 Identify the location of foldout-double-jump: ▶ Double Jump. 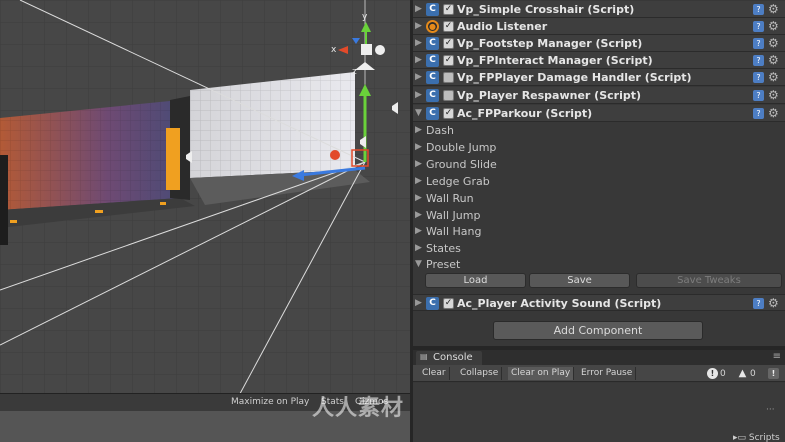
(599, 147).